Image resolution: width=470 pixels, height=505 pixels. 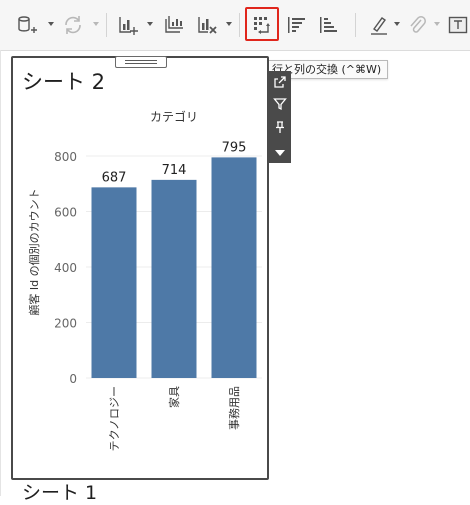 I want to click on category-label: テクノロジー, so click(x=114, y=418).